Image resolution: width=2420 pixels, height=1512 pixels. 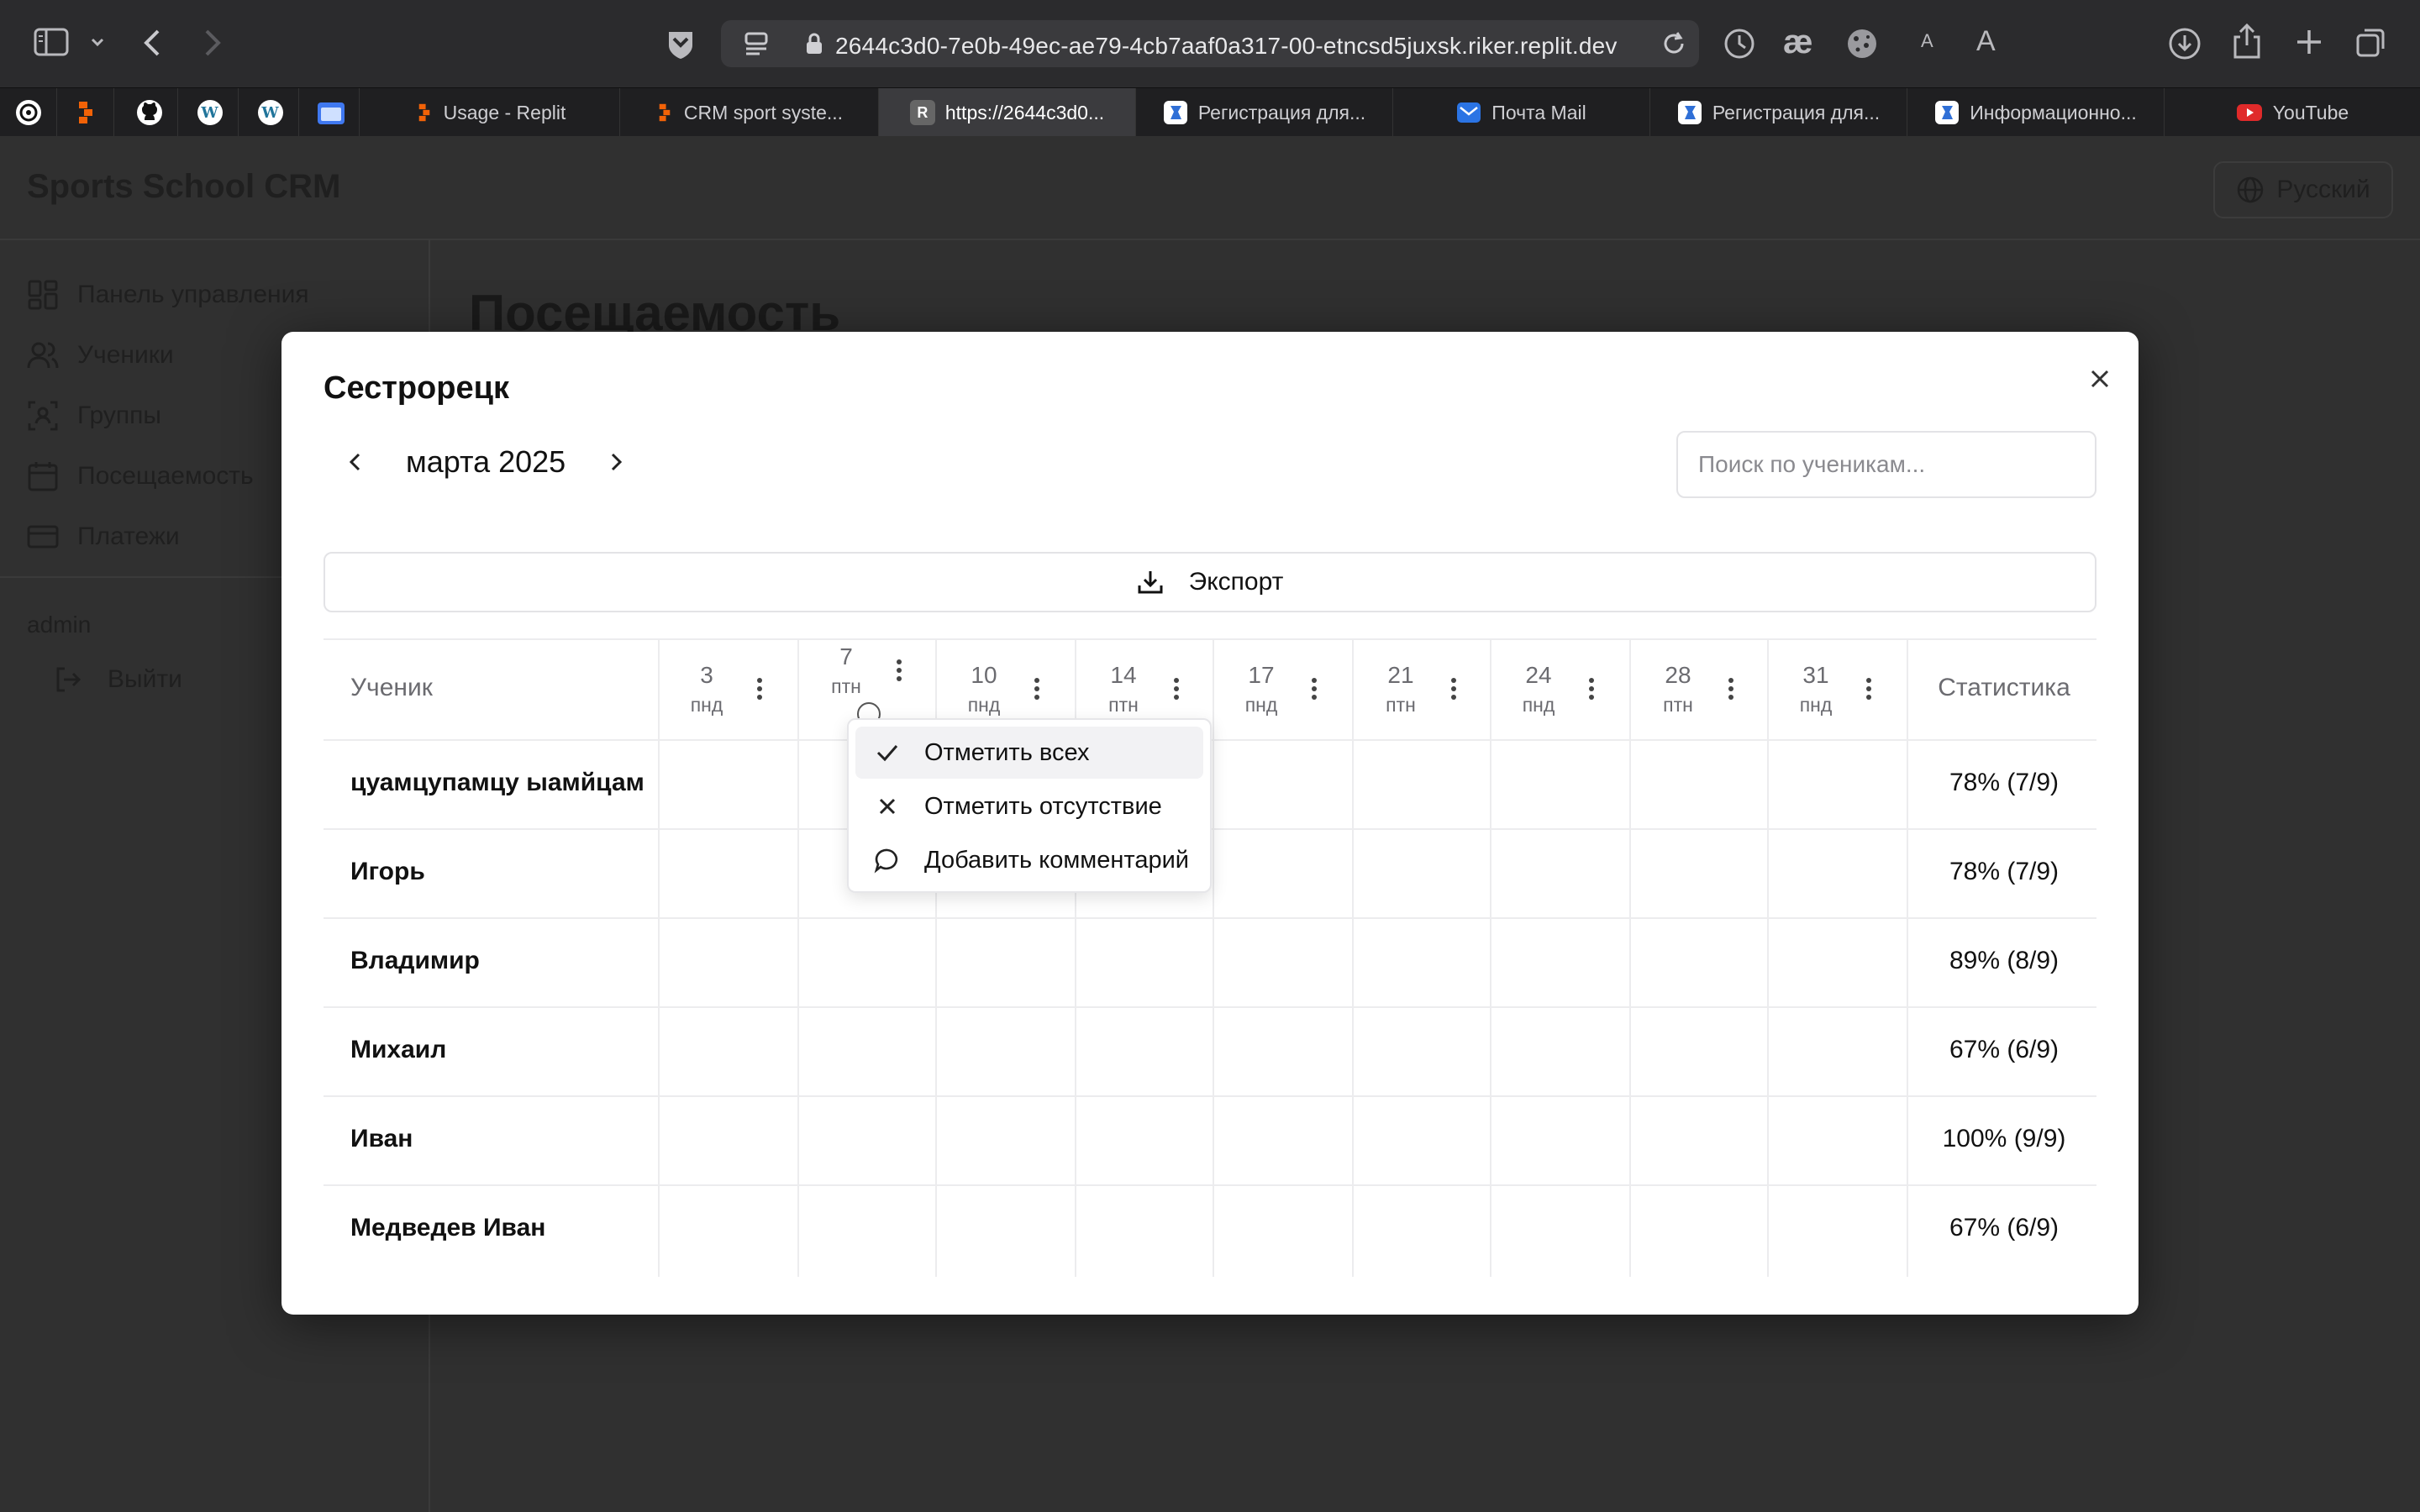 What do you see at coordinates (2371, 42) in the screenshot?
I see `tab-overview-icon` at bounding box center [2371, 42].